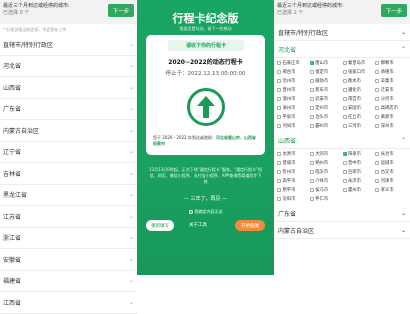 The height and width of the screenshot is (314, 410). Describe the element at coordinates (359, 172) in the screenshot. I see `city-checkbox: 吕梁市` at that location.